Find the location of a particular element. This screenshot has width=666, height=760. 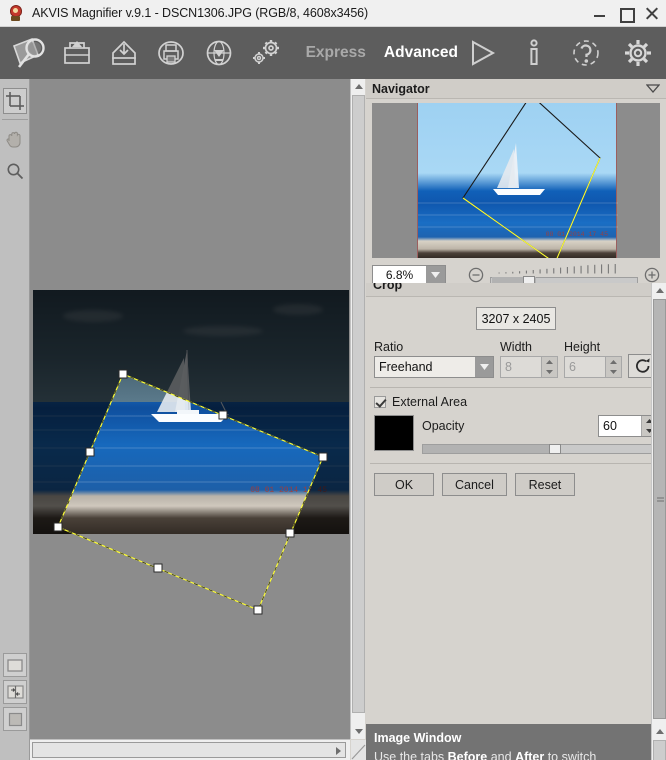

scroll-right-arrow is located at coordinates (338, 750).